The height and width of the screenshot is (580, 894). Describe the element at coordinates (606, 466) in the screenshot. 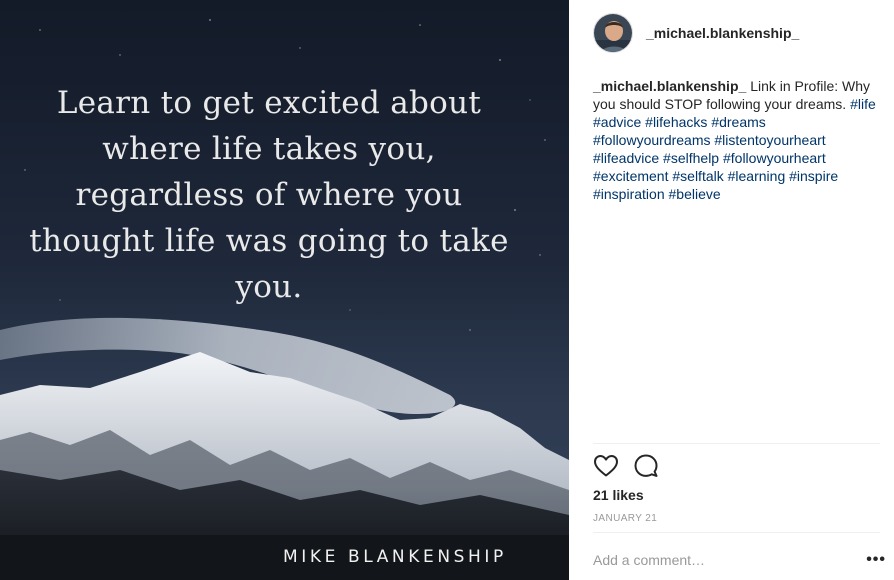

I see `heart-icon` at that location.